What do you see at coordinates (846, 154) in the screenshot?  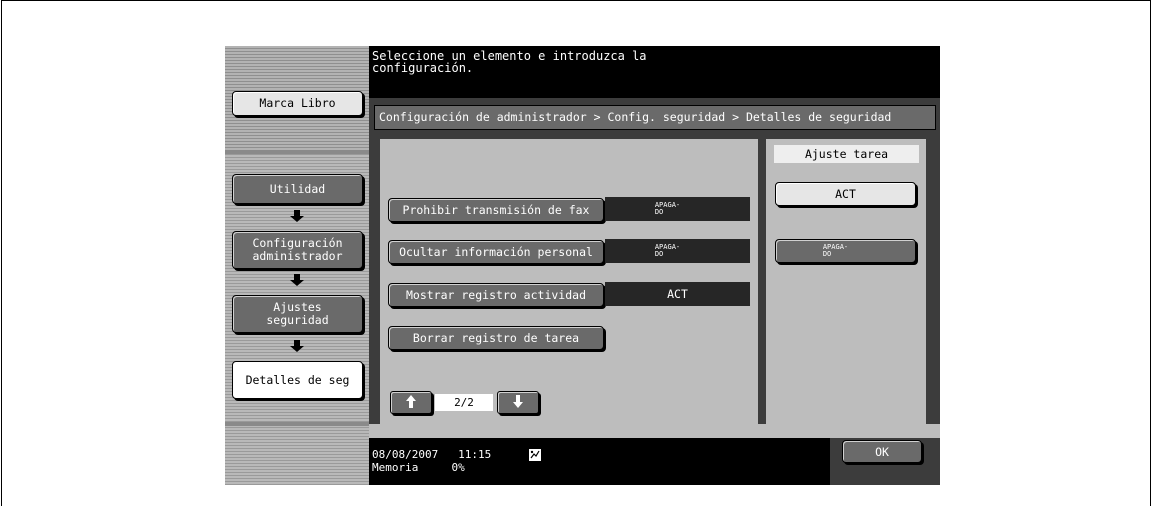 I see `job-settings-header: Ajuste tarea` at bounding box center [846, 154].